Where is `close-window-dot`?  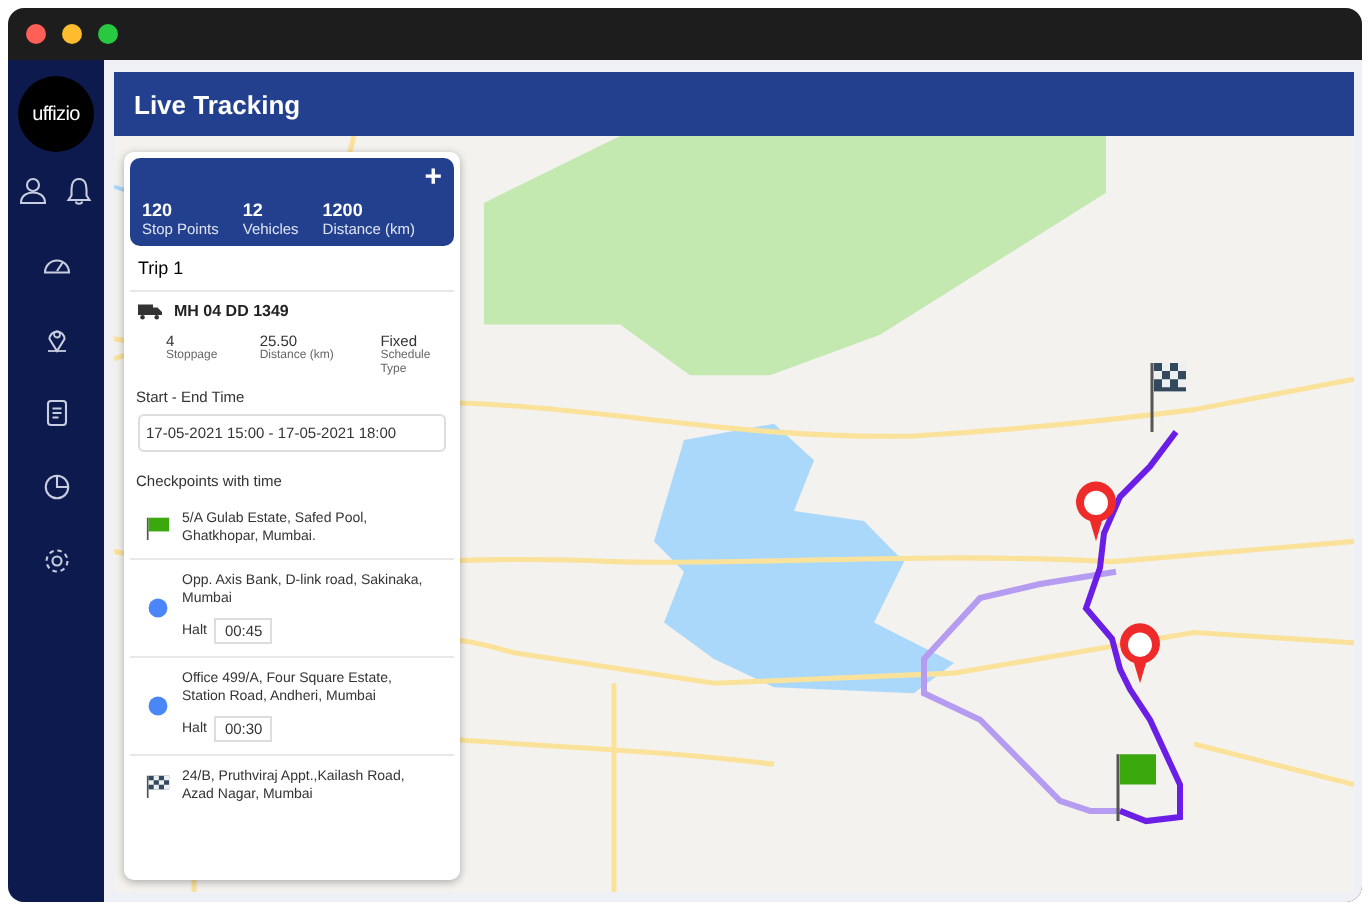
close-window-dot is located at coordinates (36, 34).